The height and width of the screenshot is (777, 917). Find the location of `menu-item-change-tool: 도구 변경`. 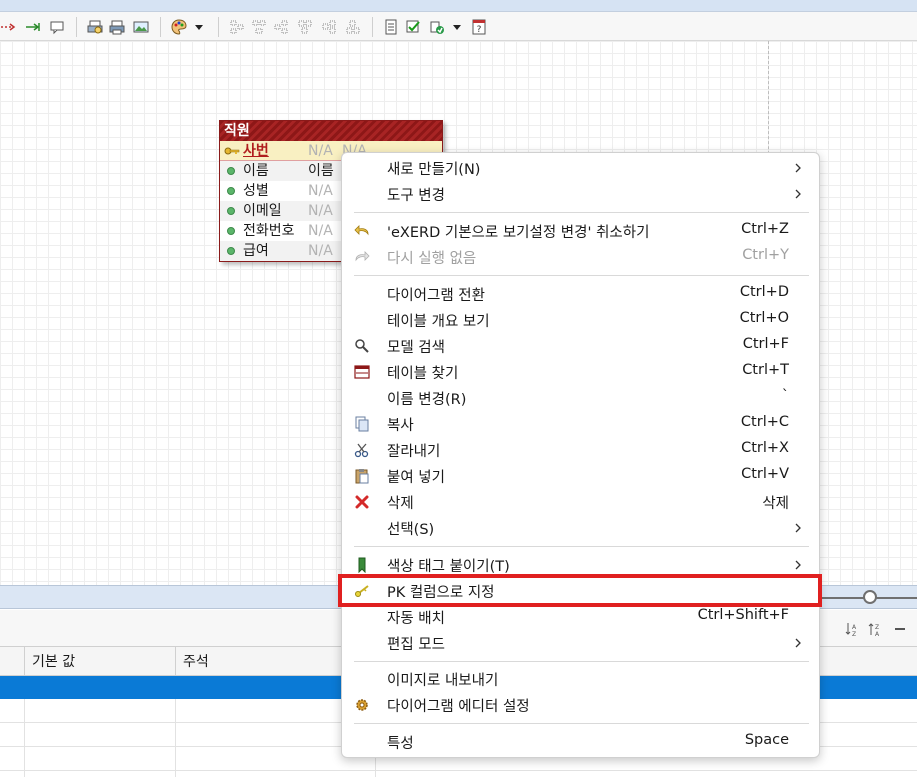

menu-item-change-tool: 도구 변경 is located at coordinates (580, 194).